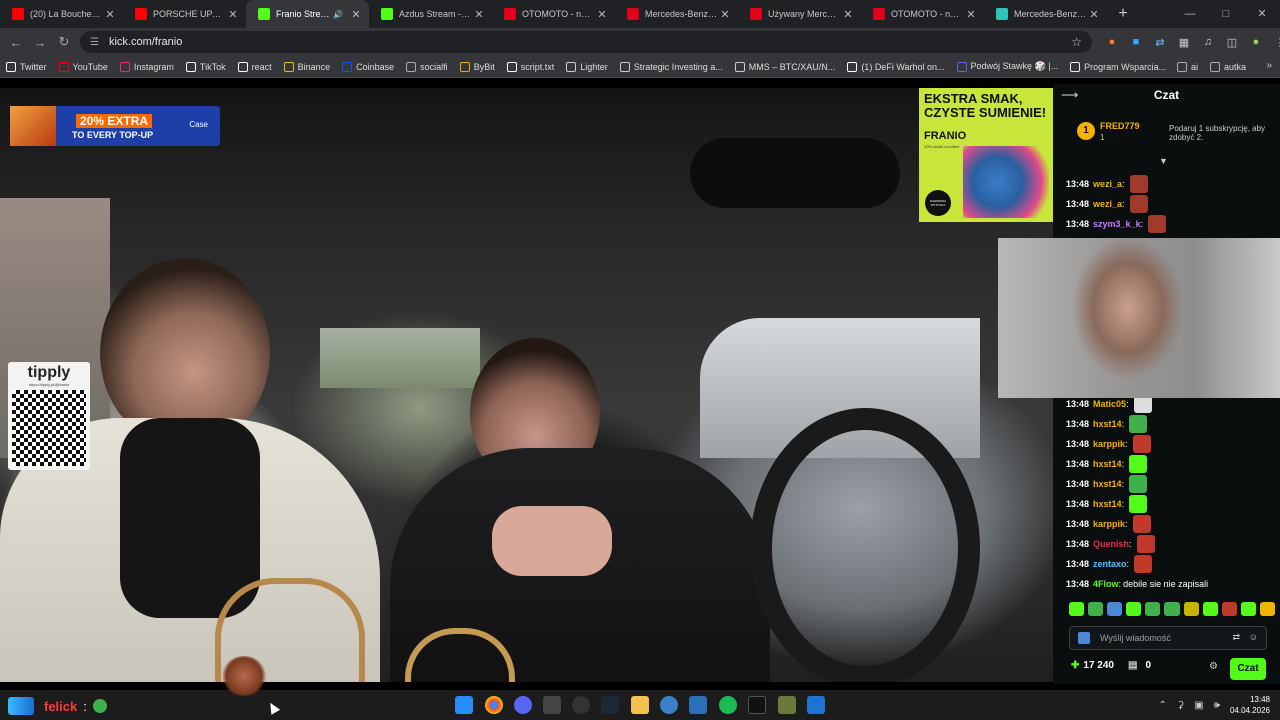  I want to click on bookmark-item: Twitter, so click(26, 66).